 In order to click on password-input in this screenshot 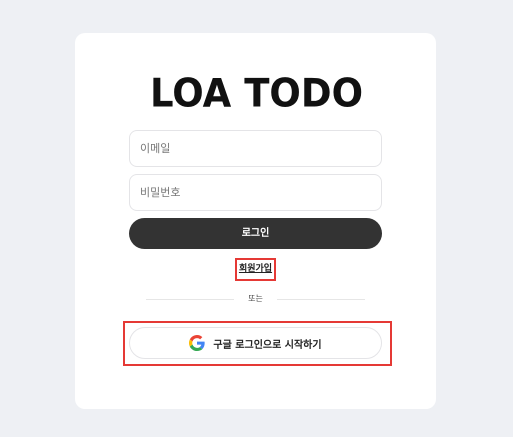, I will do `click(255, 192)`.